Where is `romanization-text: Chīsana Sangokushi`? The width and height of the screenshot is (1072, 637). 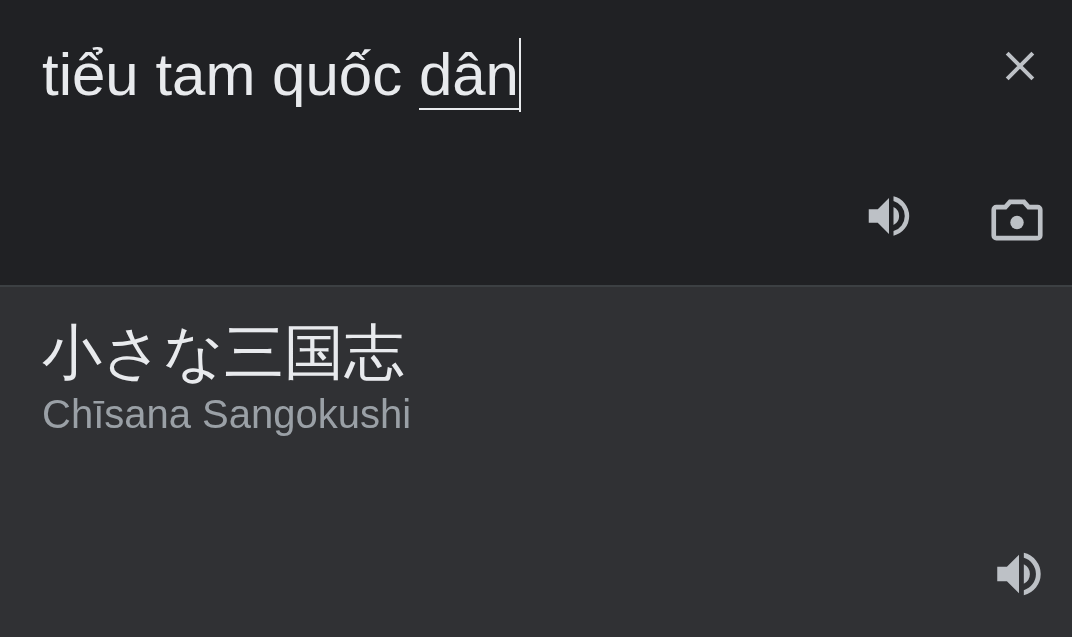
romanization-text: Chīsana Sangokushi is located at coordinates (227, 414).